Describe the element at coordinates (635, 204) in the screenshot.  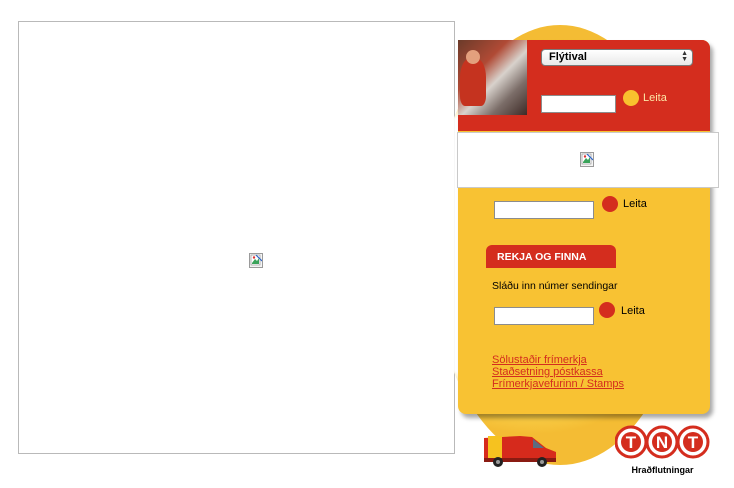
I see `middle-search-button: Leita` at that location.